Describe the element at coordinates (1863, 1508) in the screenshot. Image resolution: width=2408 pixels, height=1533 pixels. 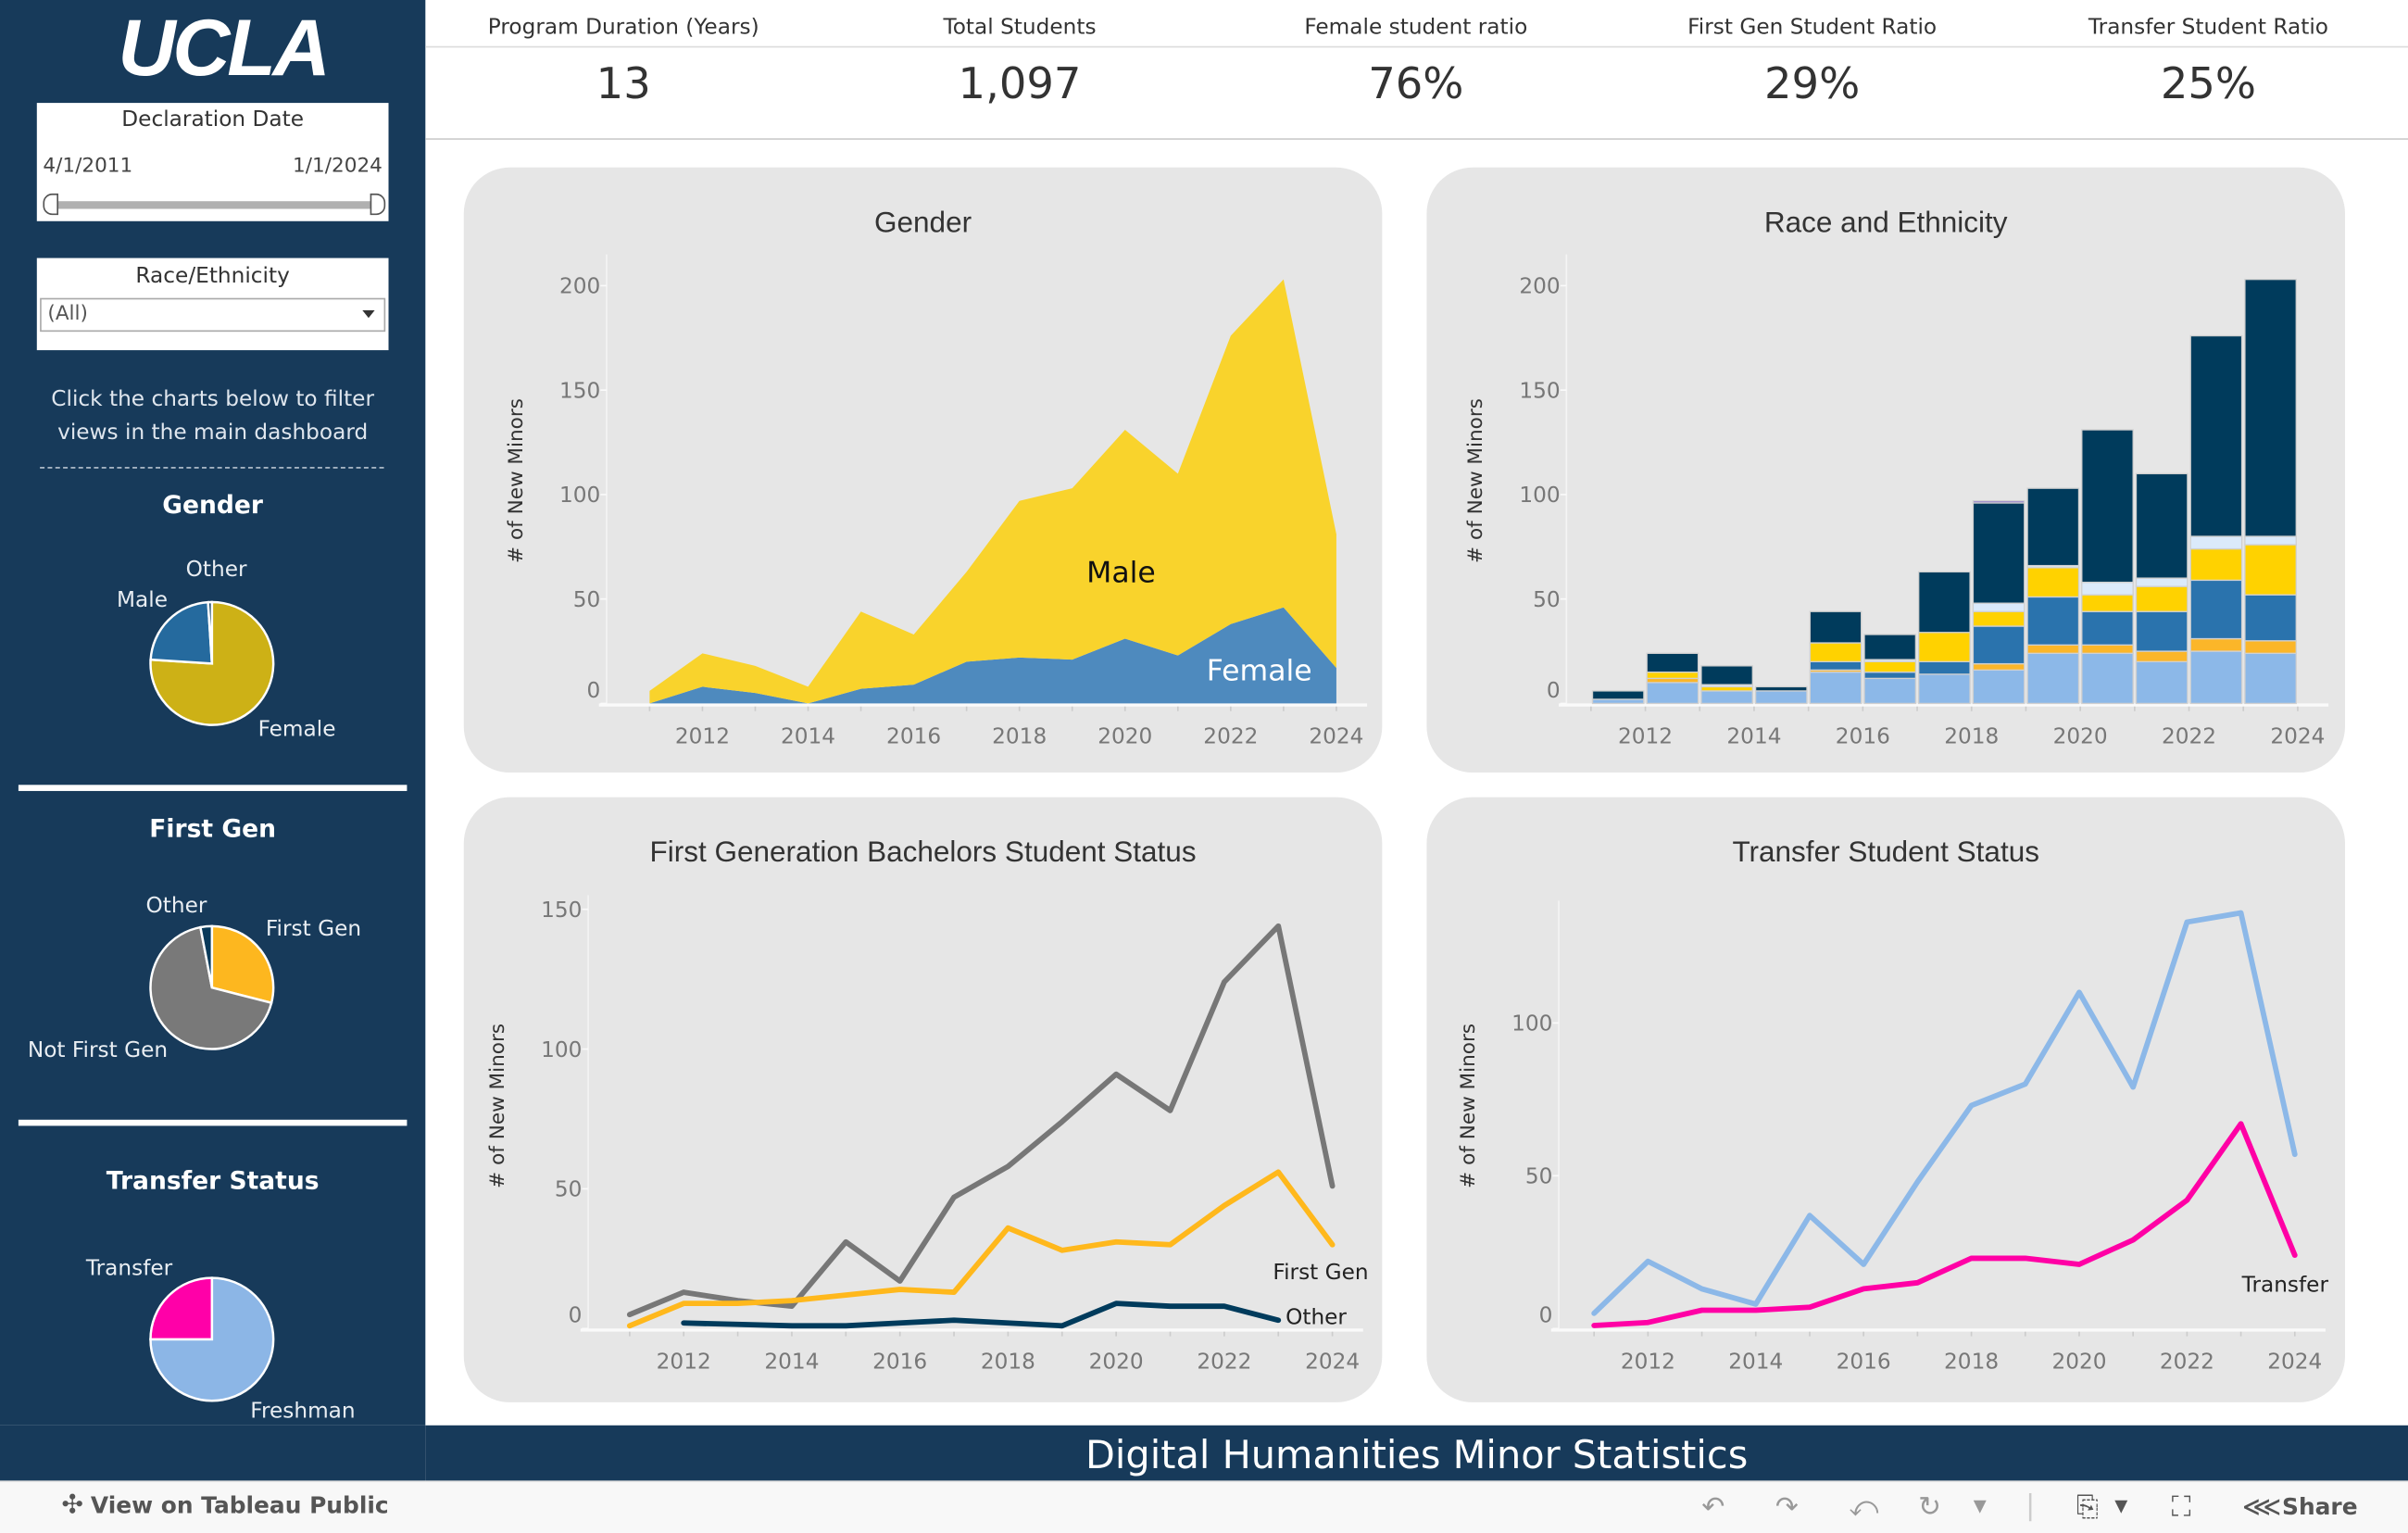
I see `revert-icon: ⤺` at that location.